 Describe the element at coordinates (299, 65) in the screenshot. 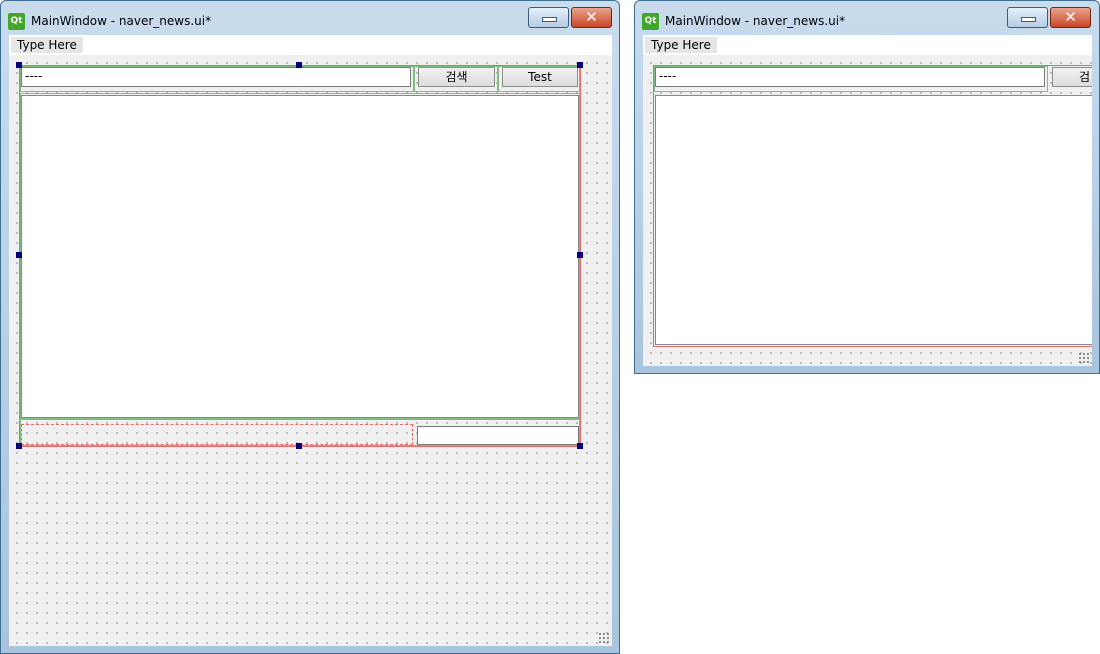

I see `selection-handle-tm` at that location.